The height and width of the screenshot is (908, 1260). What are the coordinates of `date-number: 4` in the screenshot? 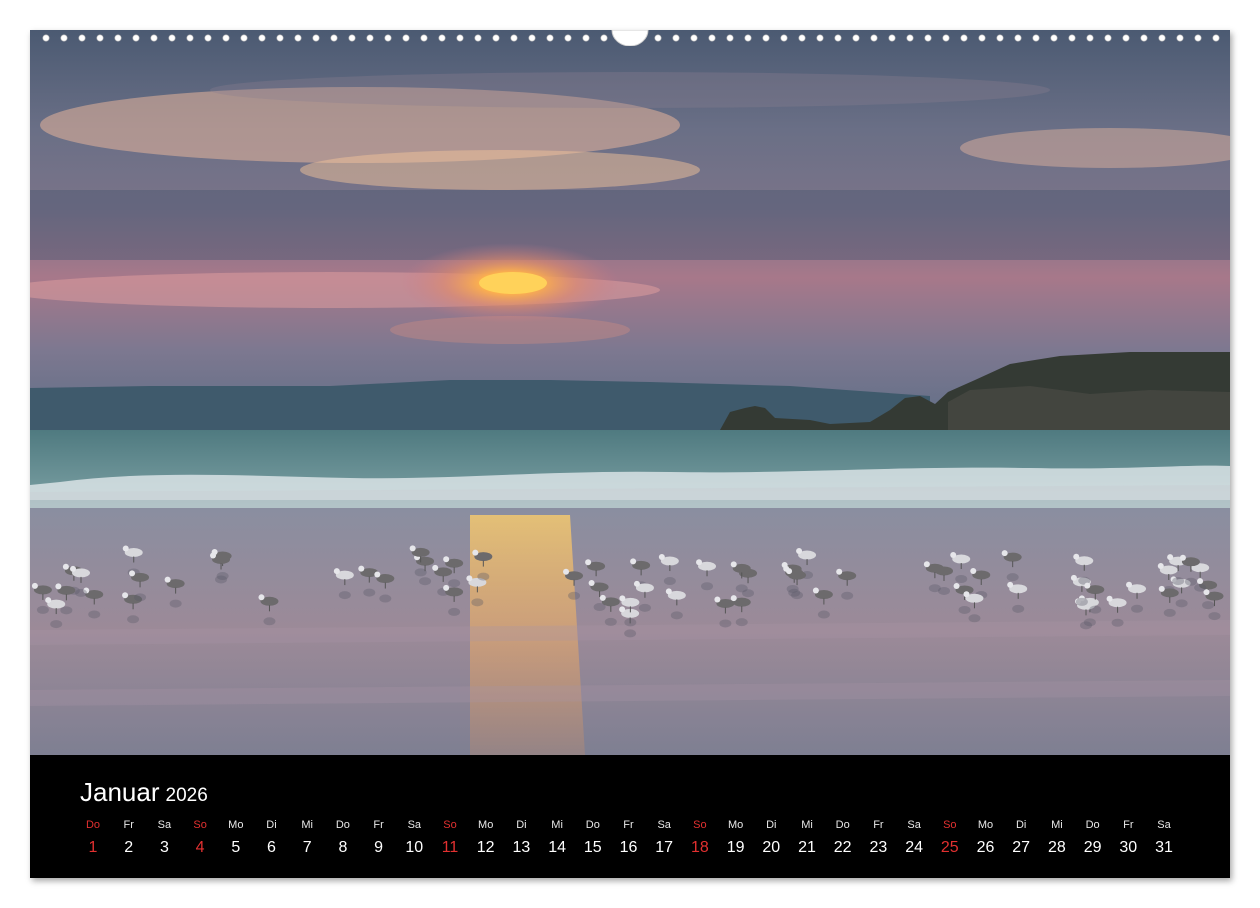 It's located at (200, 847).